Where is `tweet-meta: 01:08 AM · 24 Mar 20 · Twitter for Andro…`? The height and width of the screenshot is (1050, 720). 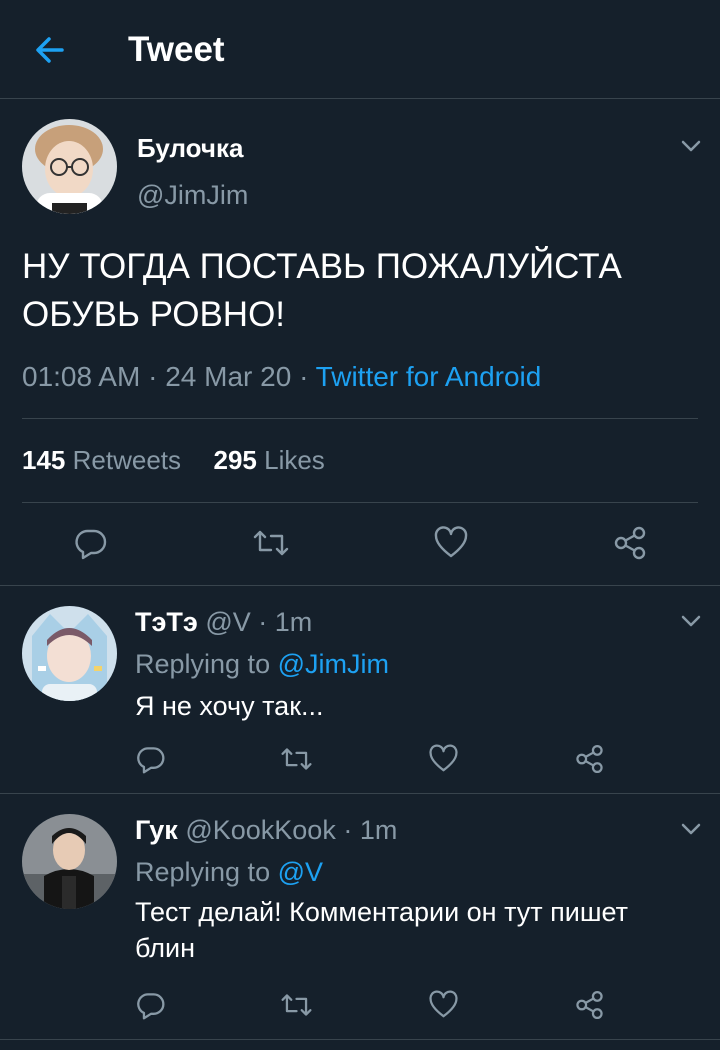 tweet-meta: 01:08 AM · 24 Mar 20 · Twitter for Andro… is located at coordinates (281, 377).